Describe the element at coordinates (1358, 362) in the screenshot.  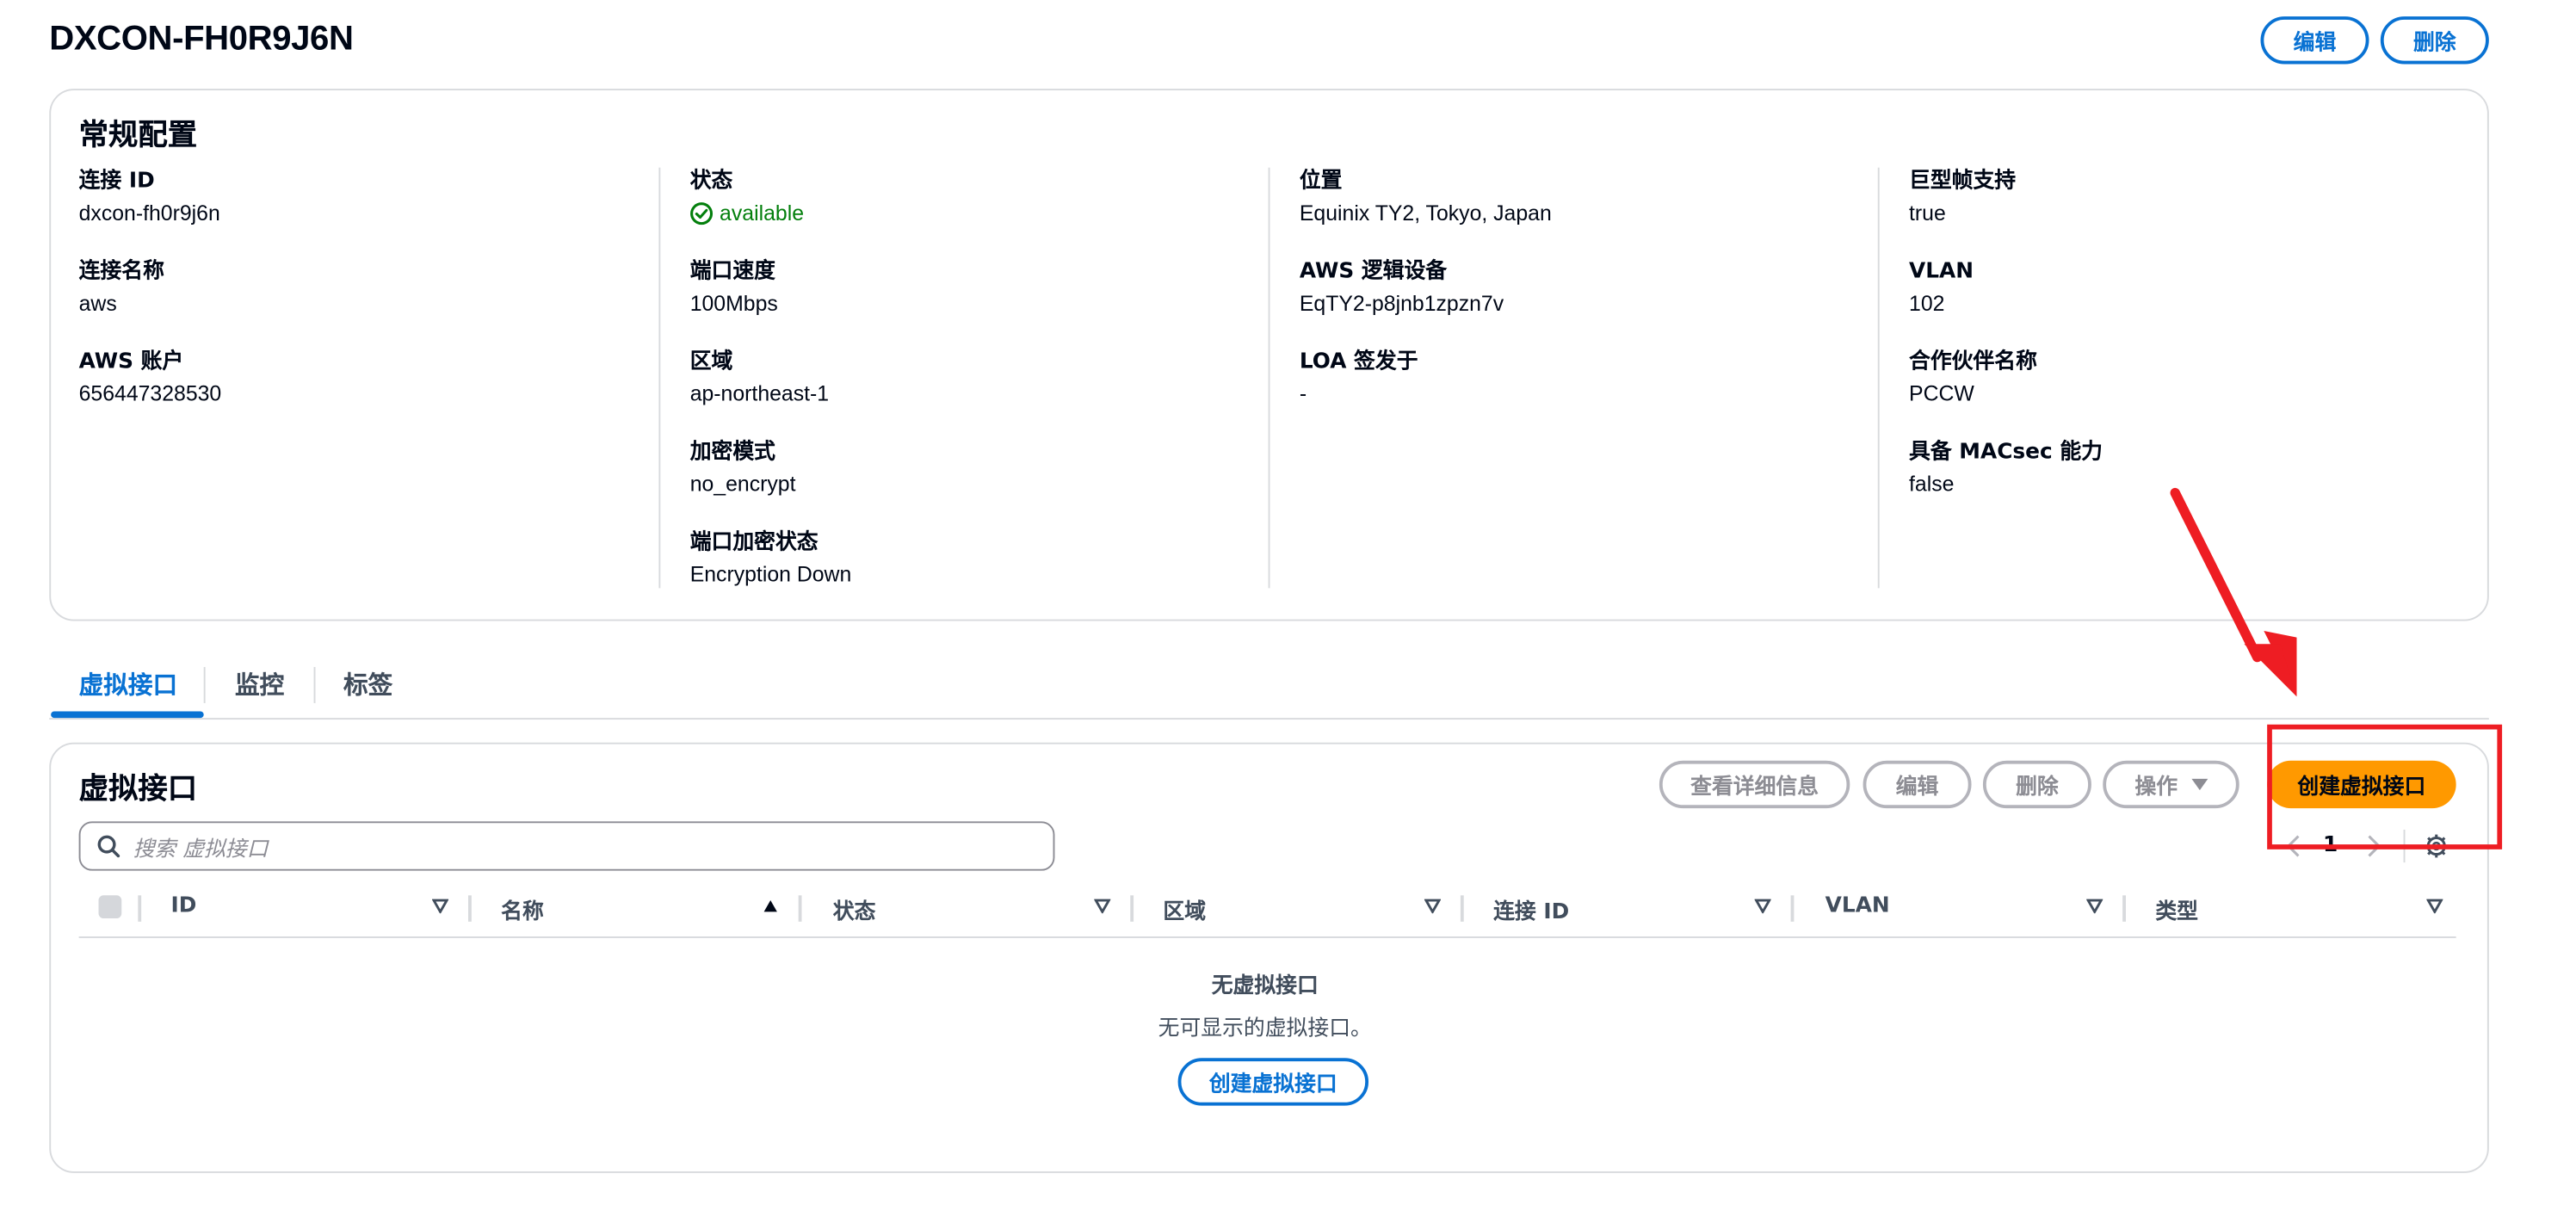
I see `field-label: LOA 签发于` at that location.